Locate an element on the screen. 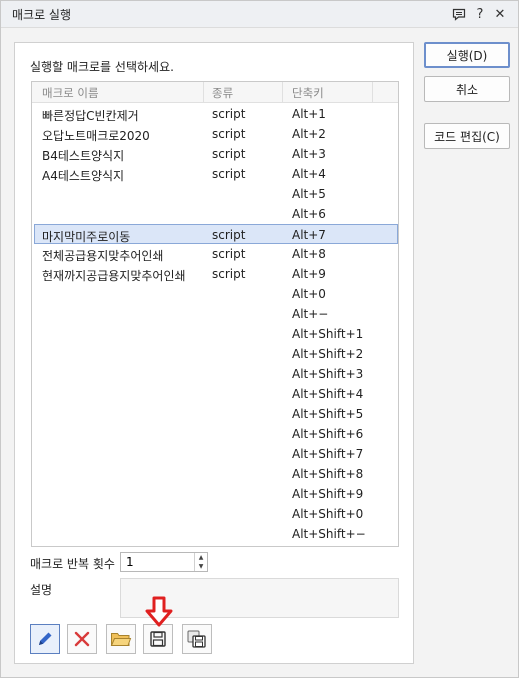 Image resolution: width=519 pixels, height=678 pixels. save-as-macro-button is located at coordinates (197, 639).